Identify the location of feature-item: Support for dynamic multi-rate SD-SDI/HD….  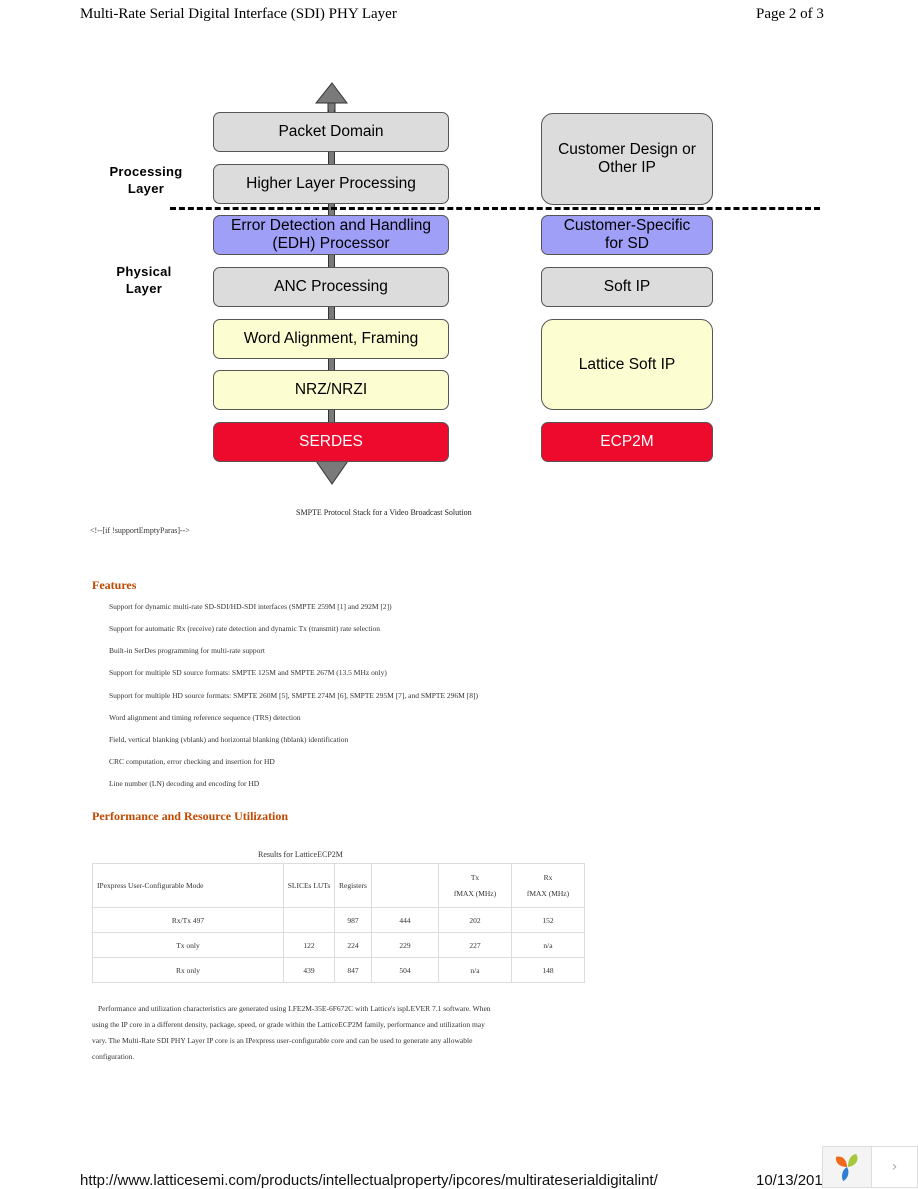
(250, 606).